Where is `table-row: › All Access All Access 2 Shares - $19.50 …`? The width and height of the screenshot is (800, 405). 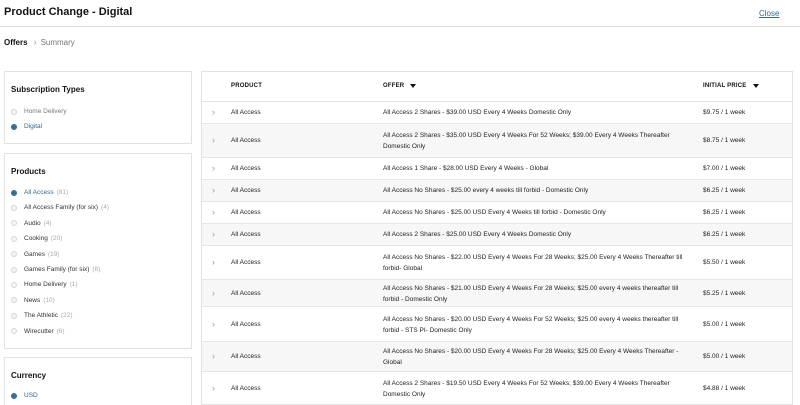
table-row: › All Access All Access 2 Shares - $19.50 … is located at coordinates (497, 388).